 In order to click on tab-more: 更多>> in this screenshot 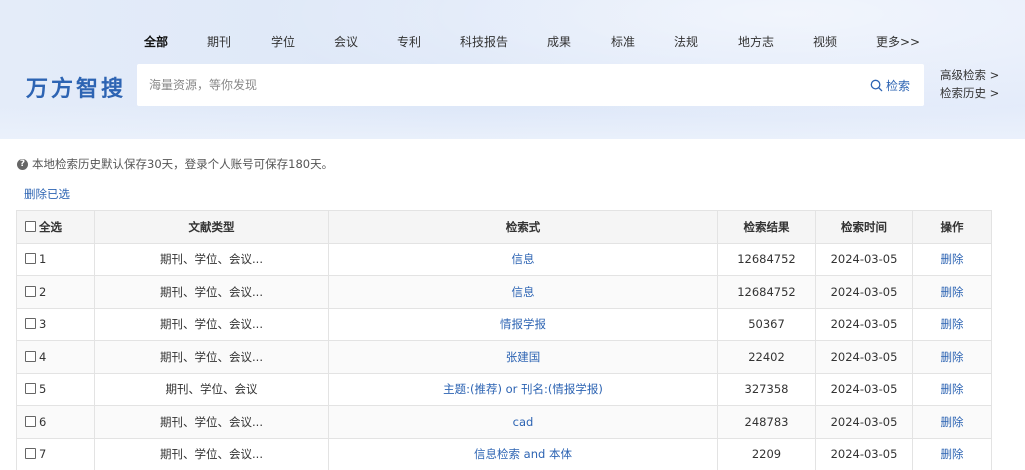, I will do `click(898, 41)`.